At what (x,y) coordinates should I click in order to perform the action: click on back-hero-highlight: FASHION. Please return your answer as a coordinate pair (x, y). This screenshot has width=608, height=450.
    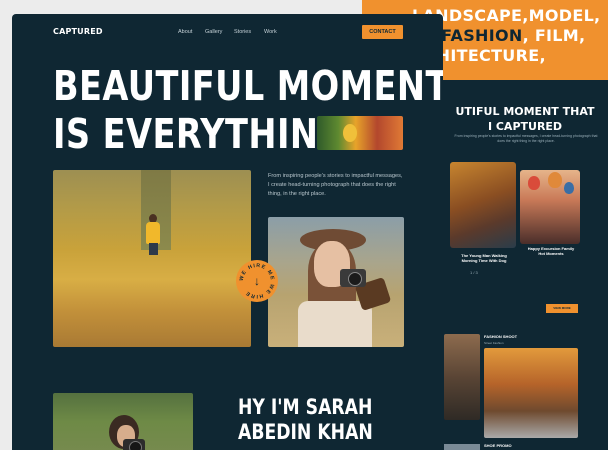
    Looking at the image, I should click on (482, 35).